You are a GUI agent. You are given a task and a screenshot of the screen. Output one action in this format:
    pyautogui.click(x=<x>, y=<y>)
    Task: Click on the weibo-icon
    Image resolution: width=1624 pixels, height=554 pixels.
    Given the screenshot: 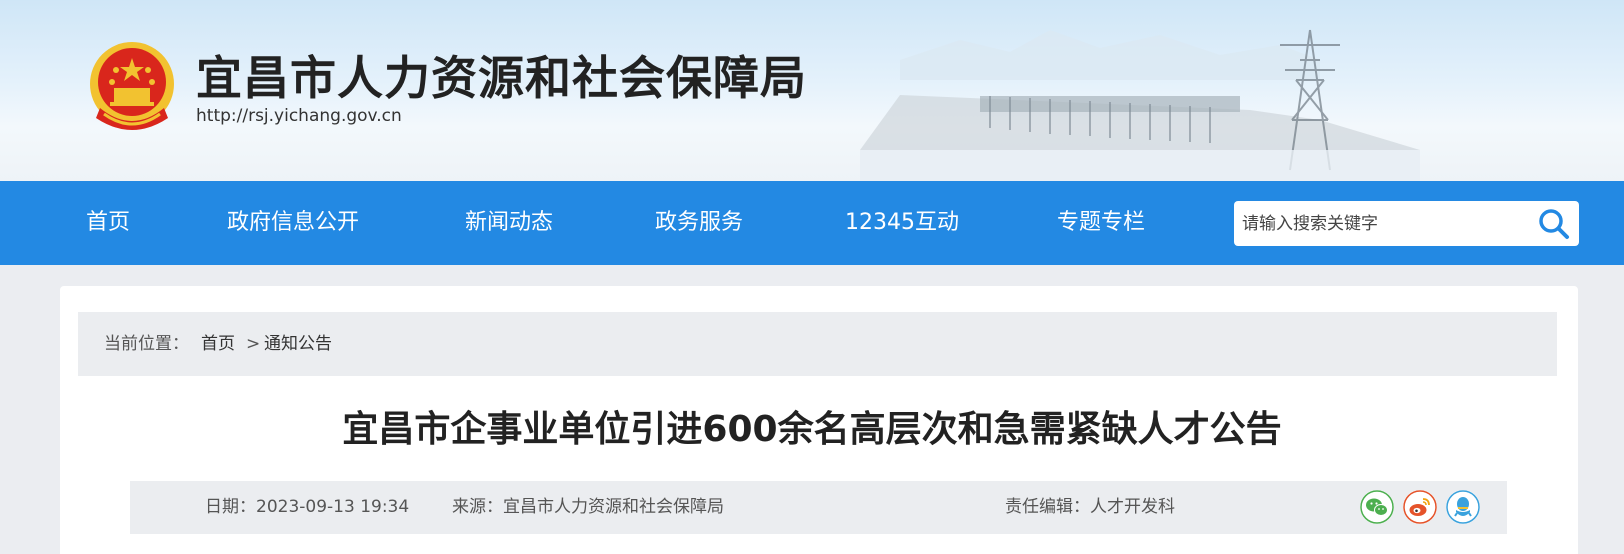 What is the action you would take?
    pyautogui.click(x=1420, y=507)
    